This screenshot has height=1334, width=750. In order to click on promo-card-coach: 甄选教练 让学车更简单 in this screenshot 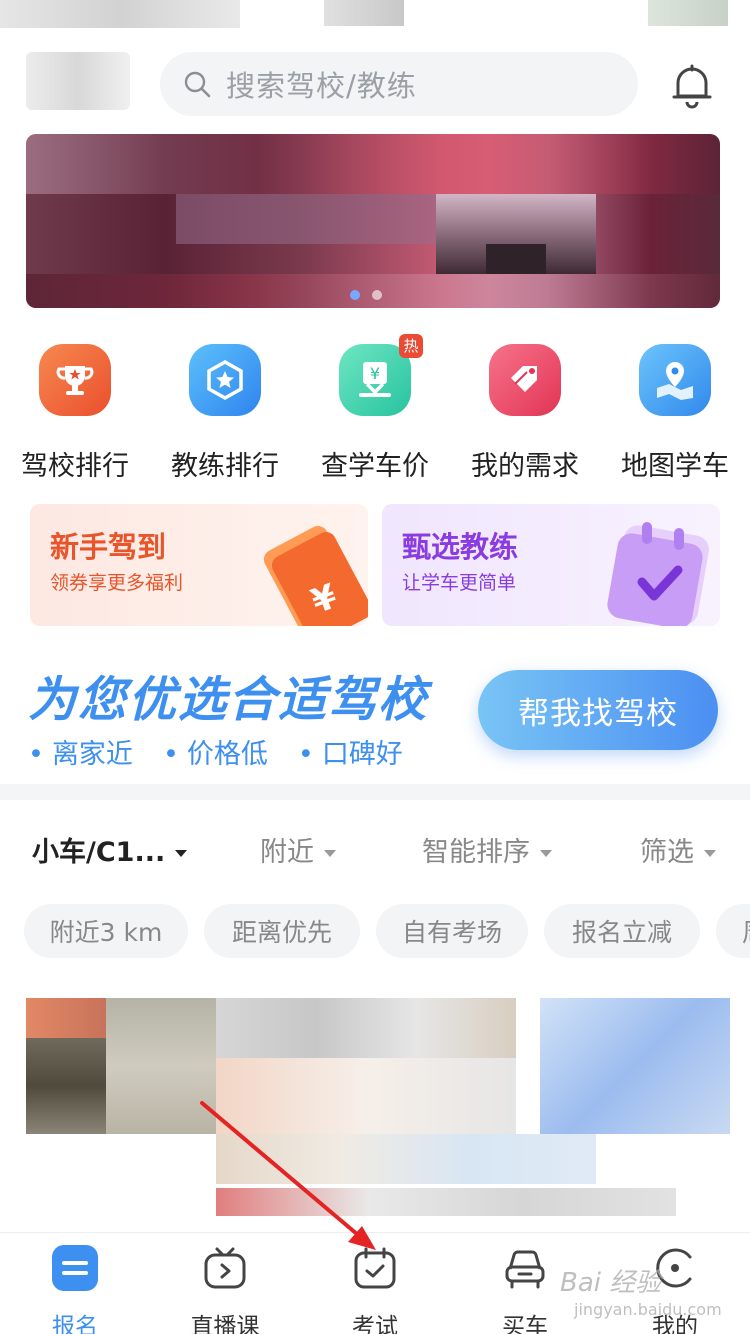, I will do `click(551, 565)`.